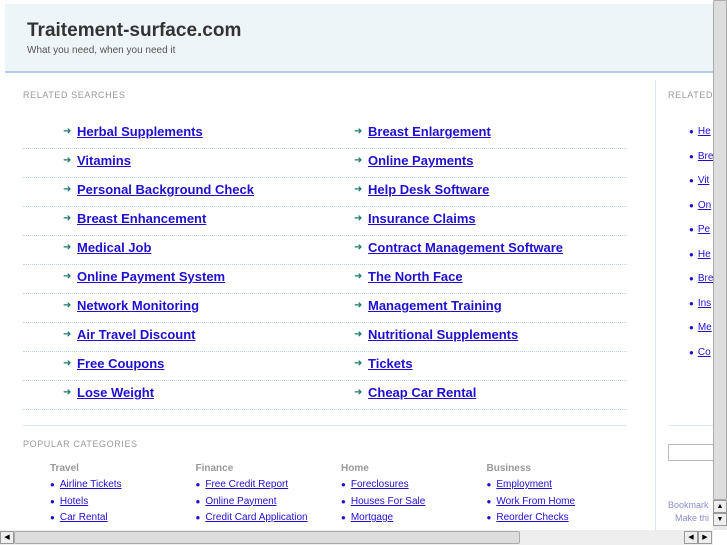 The image size is (727, 545). Describe the element at coordinates (138, 305) in the screenshot. I see `related-search-link: Network Monitoring` at that location.